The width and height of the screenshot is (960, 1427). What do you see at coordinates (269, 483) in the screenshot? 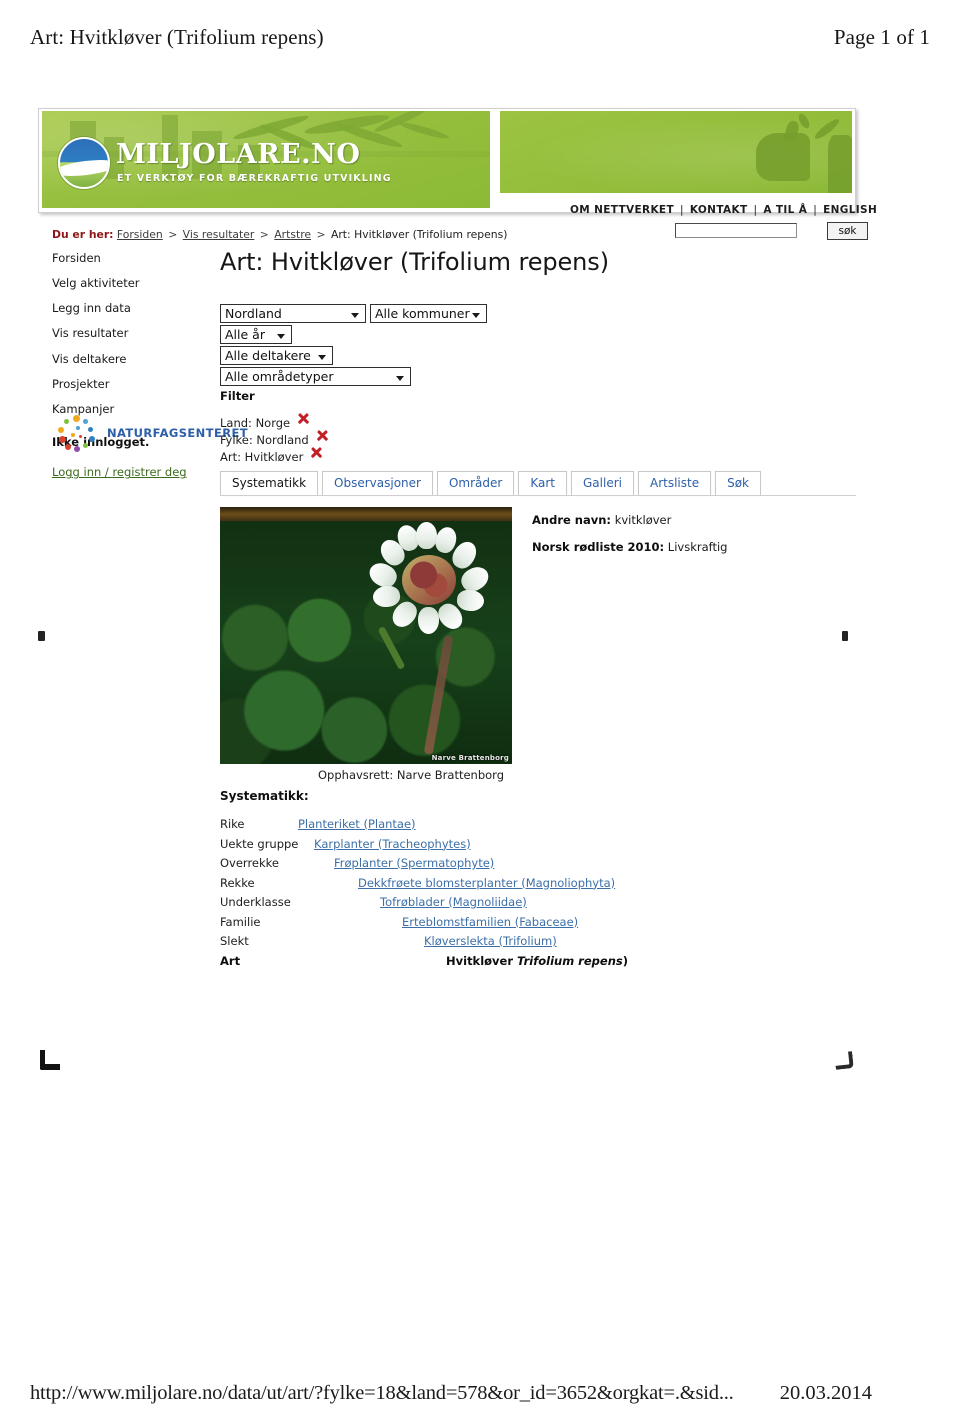
I see `tab-systematikk: Systematikk` at bounding box center [269, 483].